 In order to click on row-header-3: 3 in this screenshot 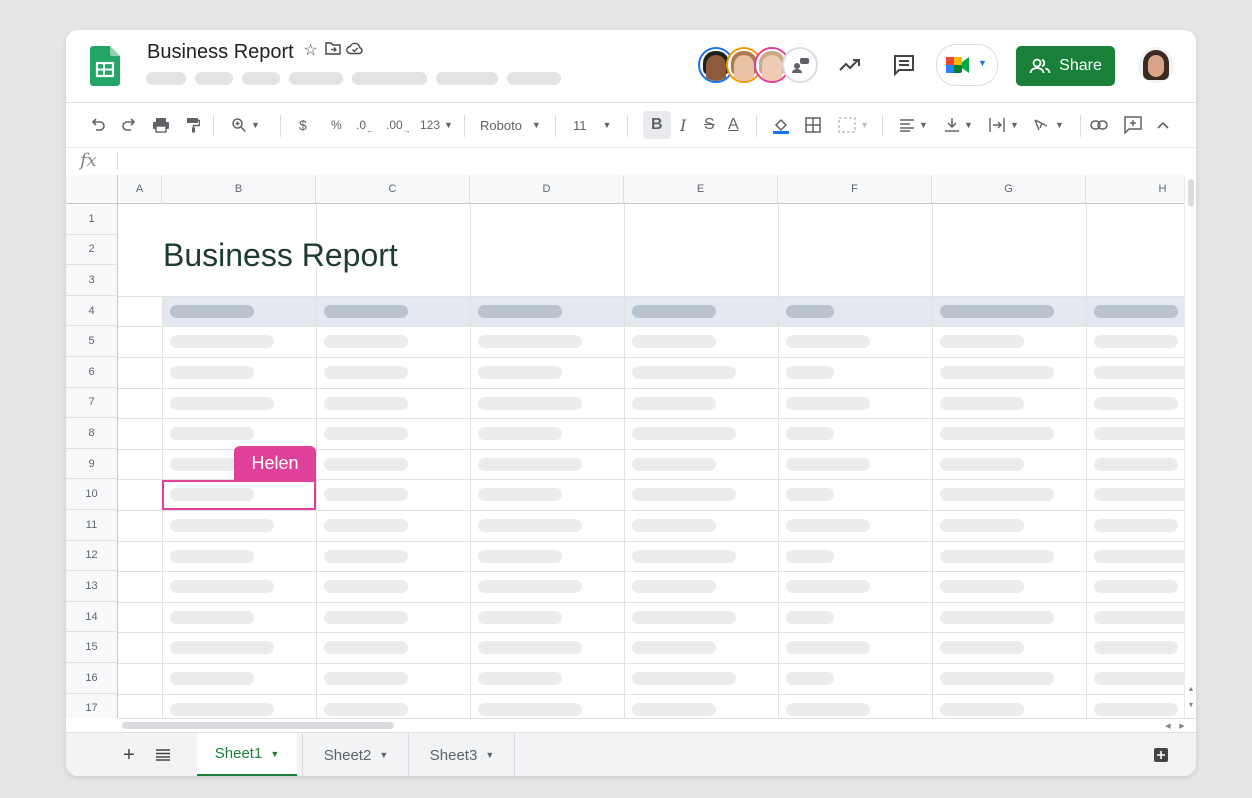, I will do `click(92, 280)`.